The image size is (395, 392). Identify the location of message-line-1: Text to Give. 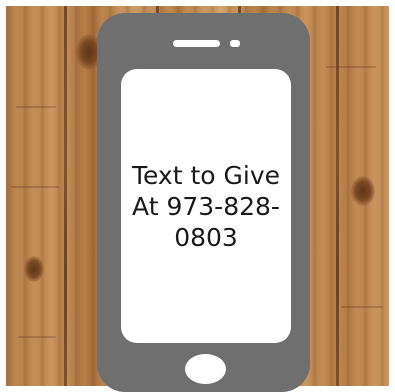
(206, 175).